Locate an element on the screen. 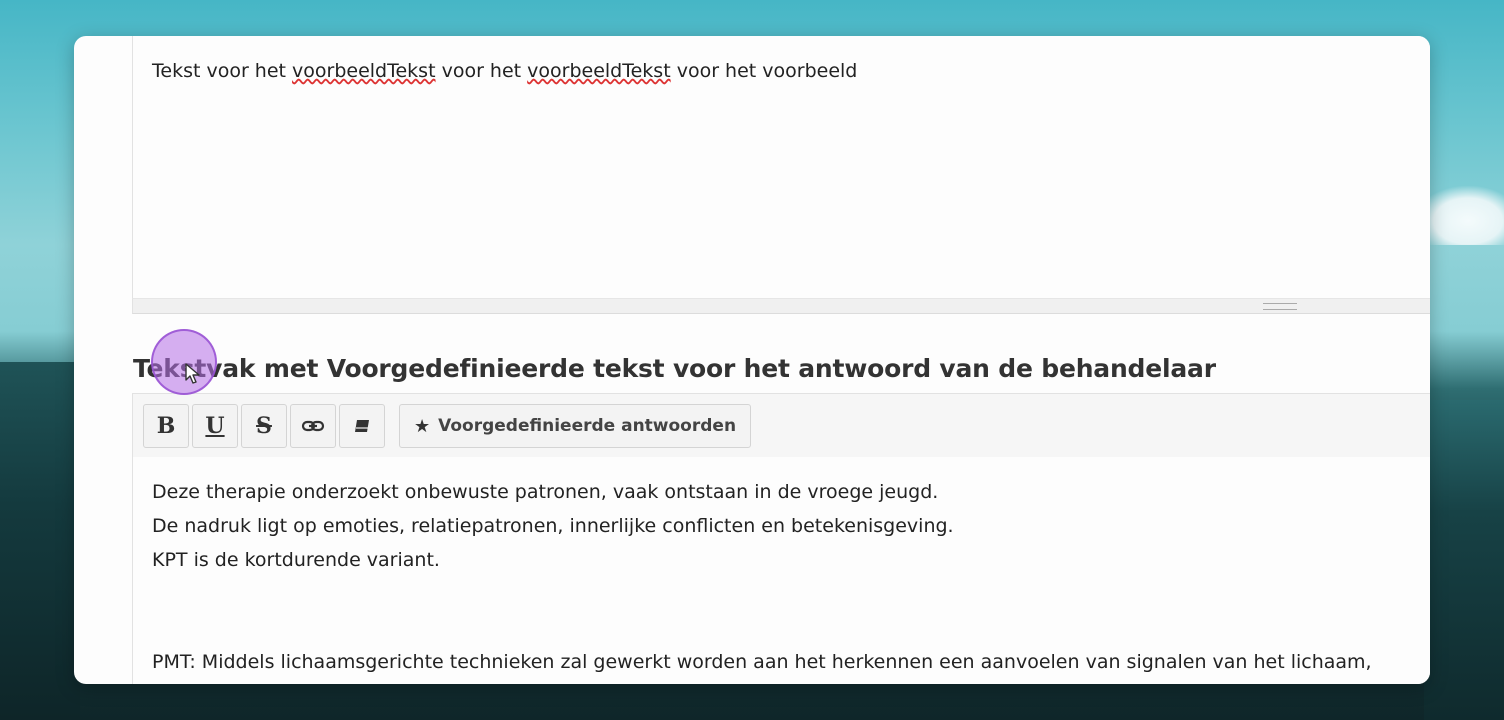 This screenshot has width=1504, height=720. star-icon: ★ is located at coordinates (422, 426).